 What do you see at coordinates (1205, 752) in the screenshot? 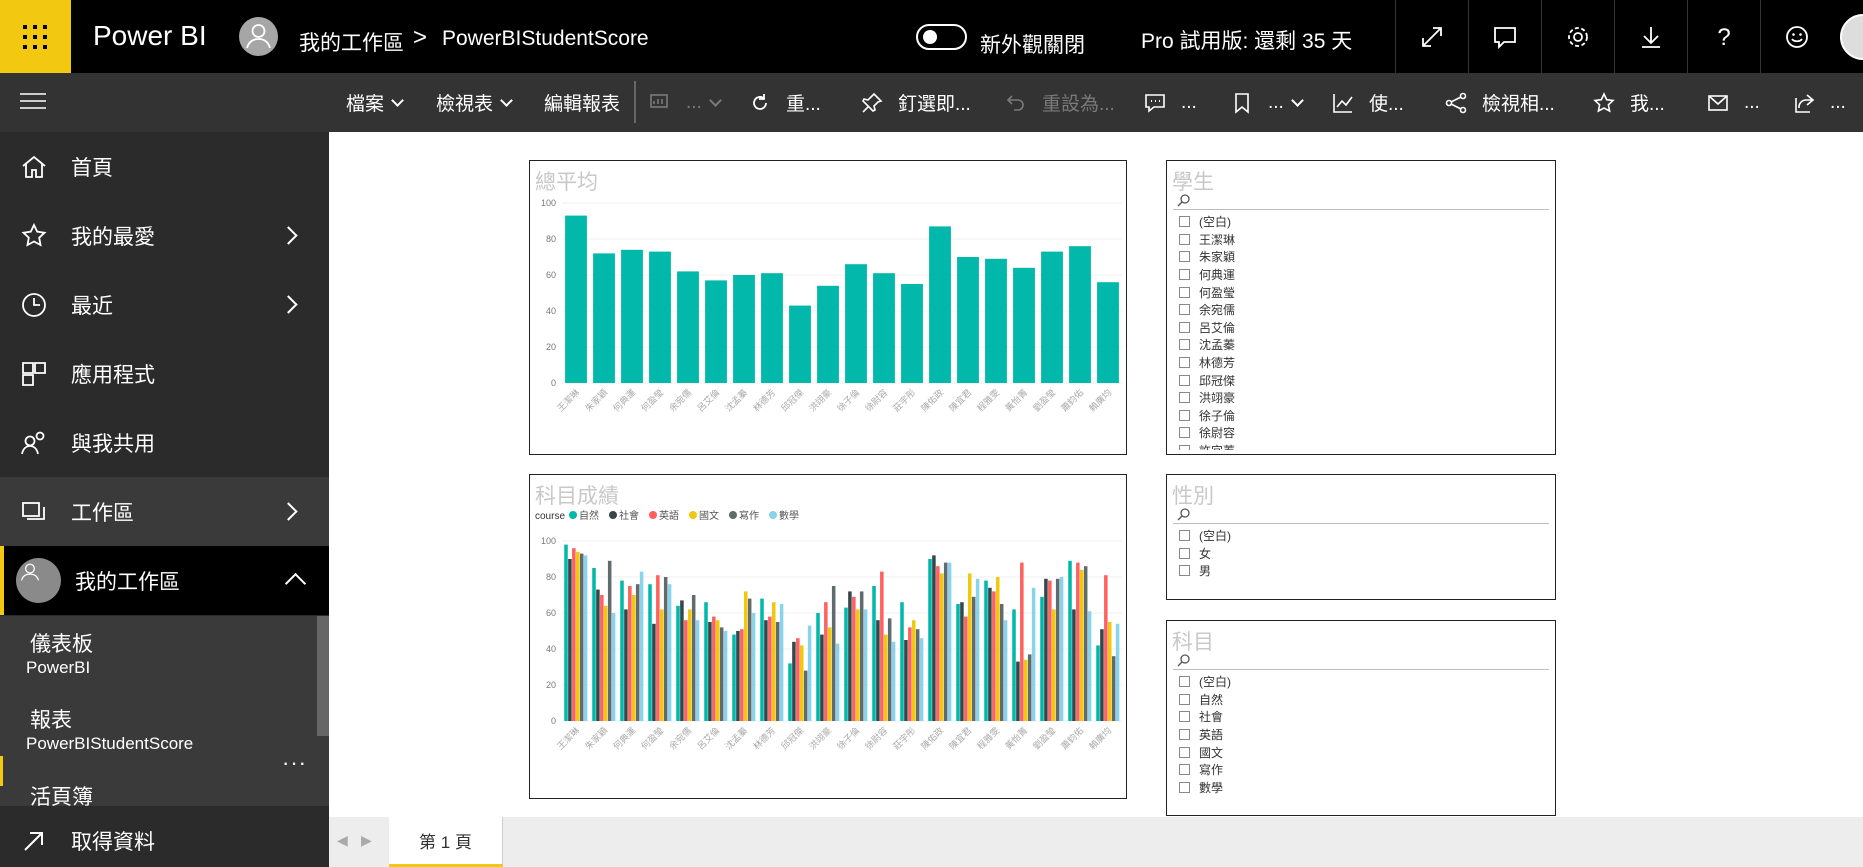
I see `slicer-item: 國文` at bounding box center [1205, 752].